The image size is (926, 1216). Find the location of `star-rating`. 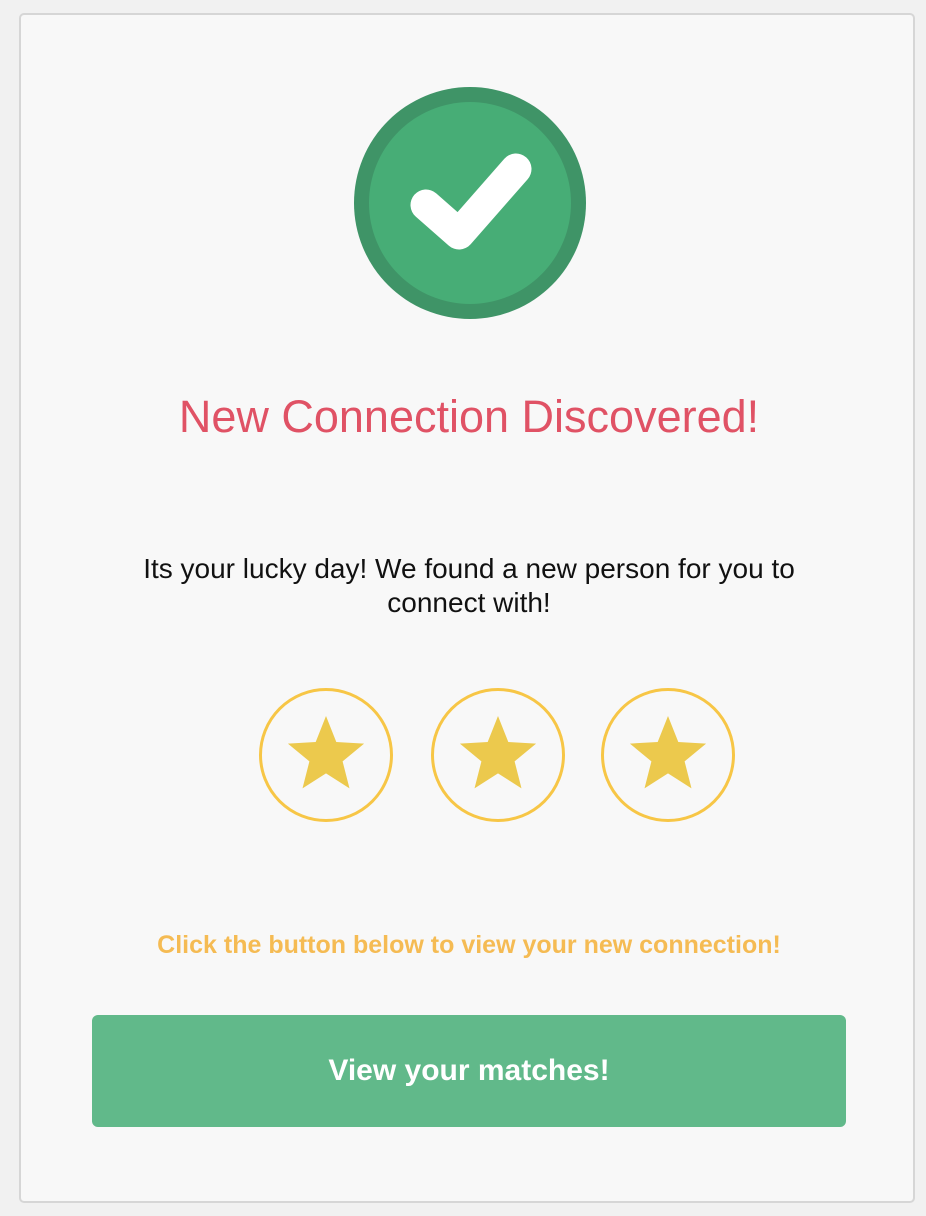

star-rating is located at coordinates (498, 755).